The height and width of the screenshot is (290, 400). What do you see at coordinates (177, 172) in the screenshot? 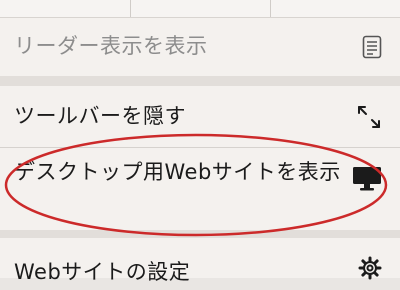
I see `menu-item-label: デスクトップ用Webサイトを表示` at bounding box center [177, 172].